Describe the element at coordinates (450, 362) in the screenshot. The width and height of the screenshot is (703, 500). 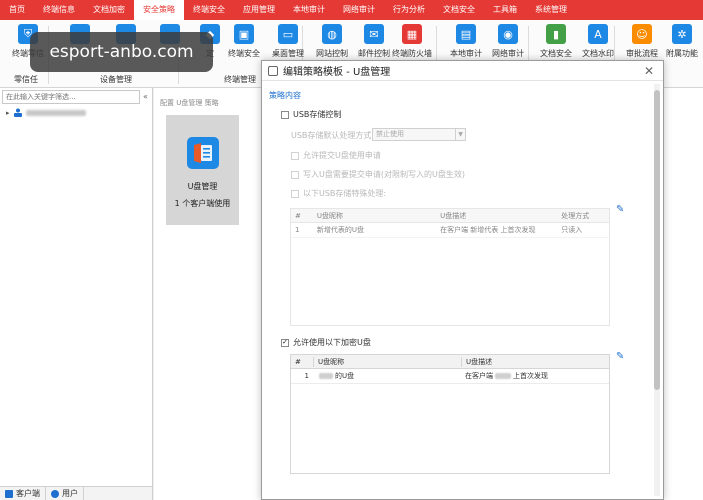
I see `table-header: # U盘昵称 U盘描述` at that location.